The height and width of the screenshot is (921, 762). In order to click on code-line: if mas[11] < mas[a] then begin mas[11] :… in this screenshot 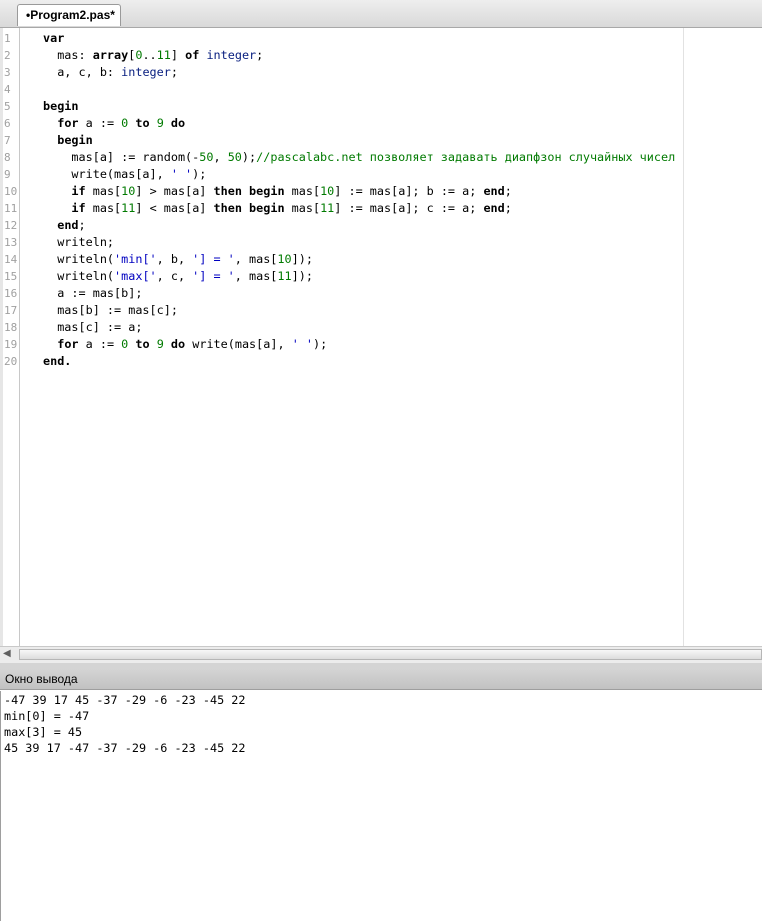, I will do `click(277, 208)`.